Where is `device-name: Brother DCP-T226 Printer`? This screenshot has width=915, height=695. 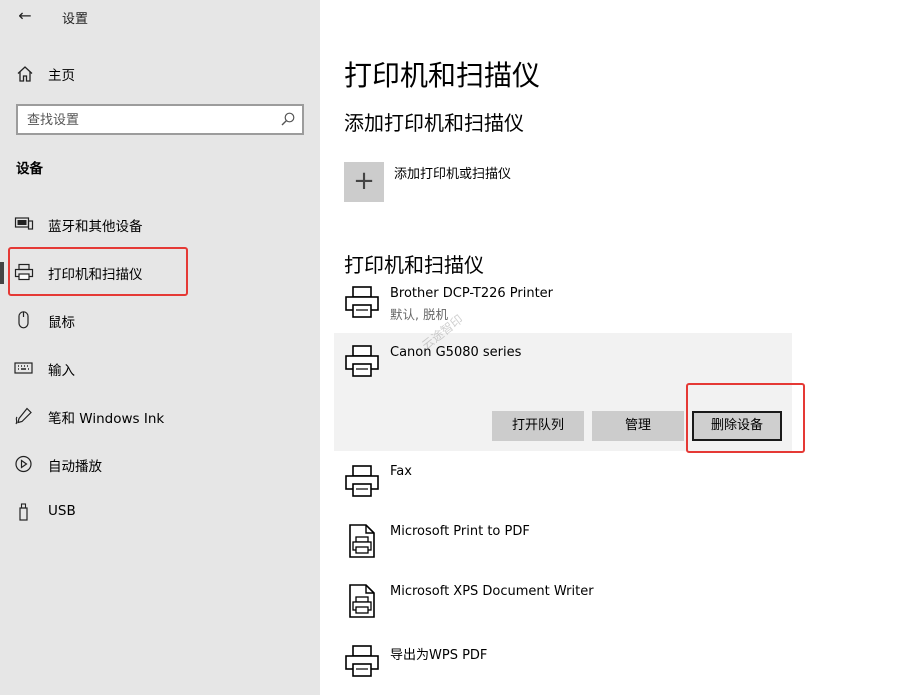 device-name: Brother DCP-T226 Printer is located at coordinates (472, 293).